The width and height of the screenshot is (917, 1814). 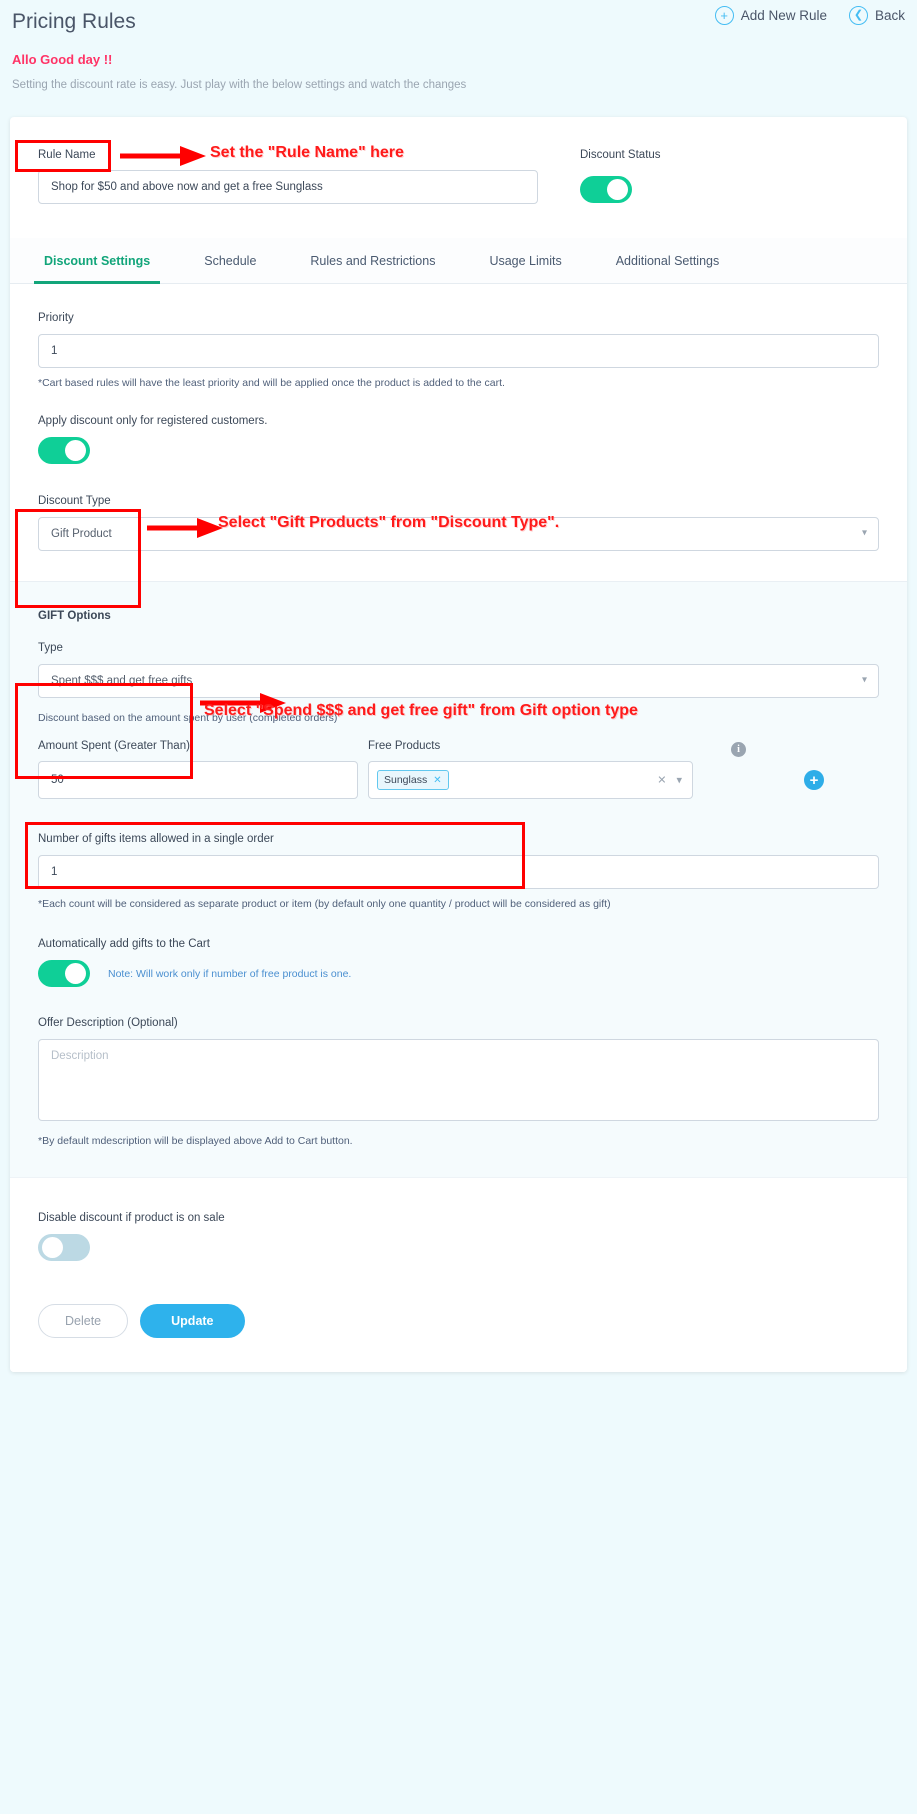 I want to click on rule-name-field-group: Rule Name, so click(x=288, y=178).